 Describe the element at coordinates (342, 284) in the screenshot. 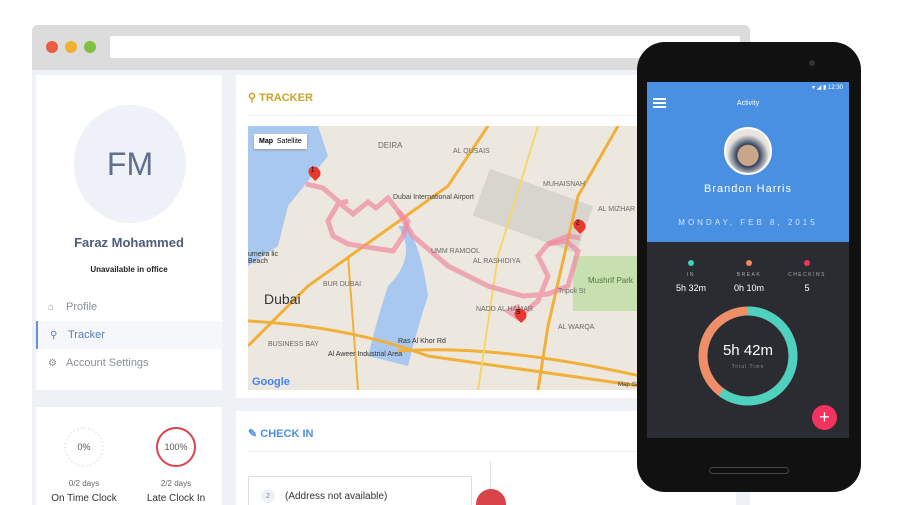

I see `map-label: BUR DUBAI` at that location.